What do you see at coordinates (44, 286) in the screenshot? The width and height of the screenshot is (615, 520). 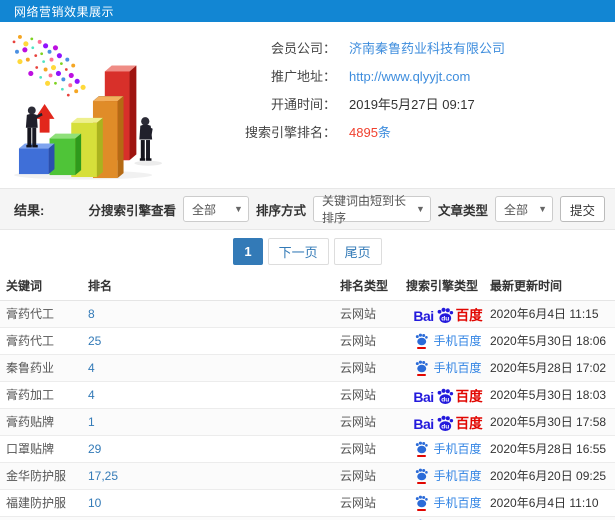 I see `col-keyword: 关键词` at bounding box center [44, 286].